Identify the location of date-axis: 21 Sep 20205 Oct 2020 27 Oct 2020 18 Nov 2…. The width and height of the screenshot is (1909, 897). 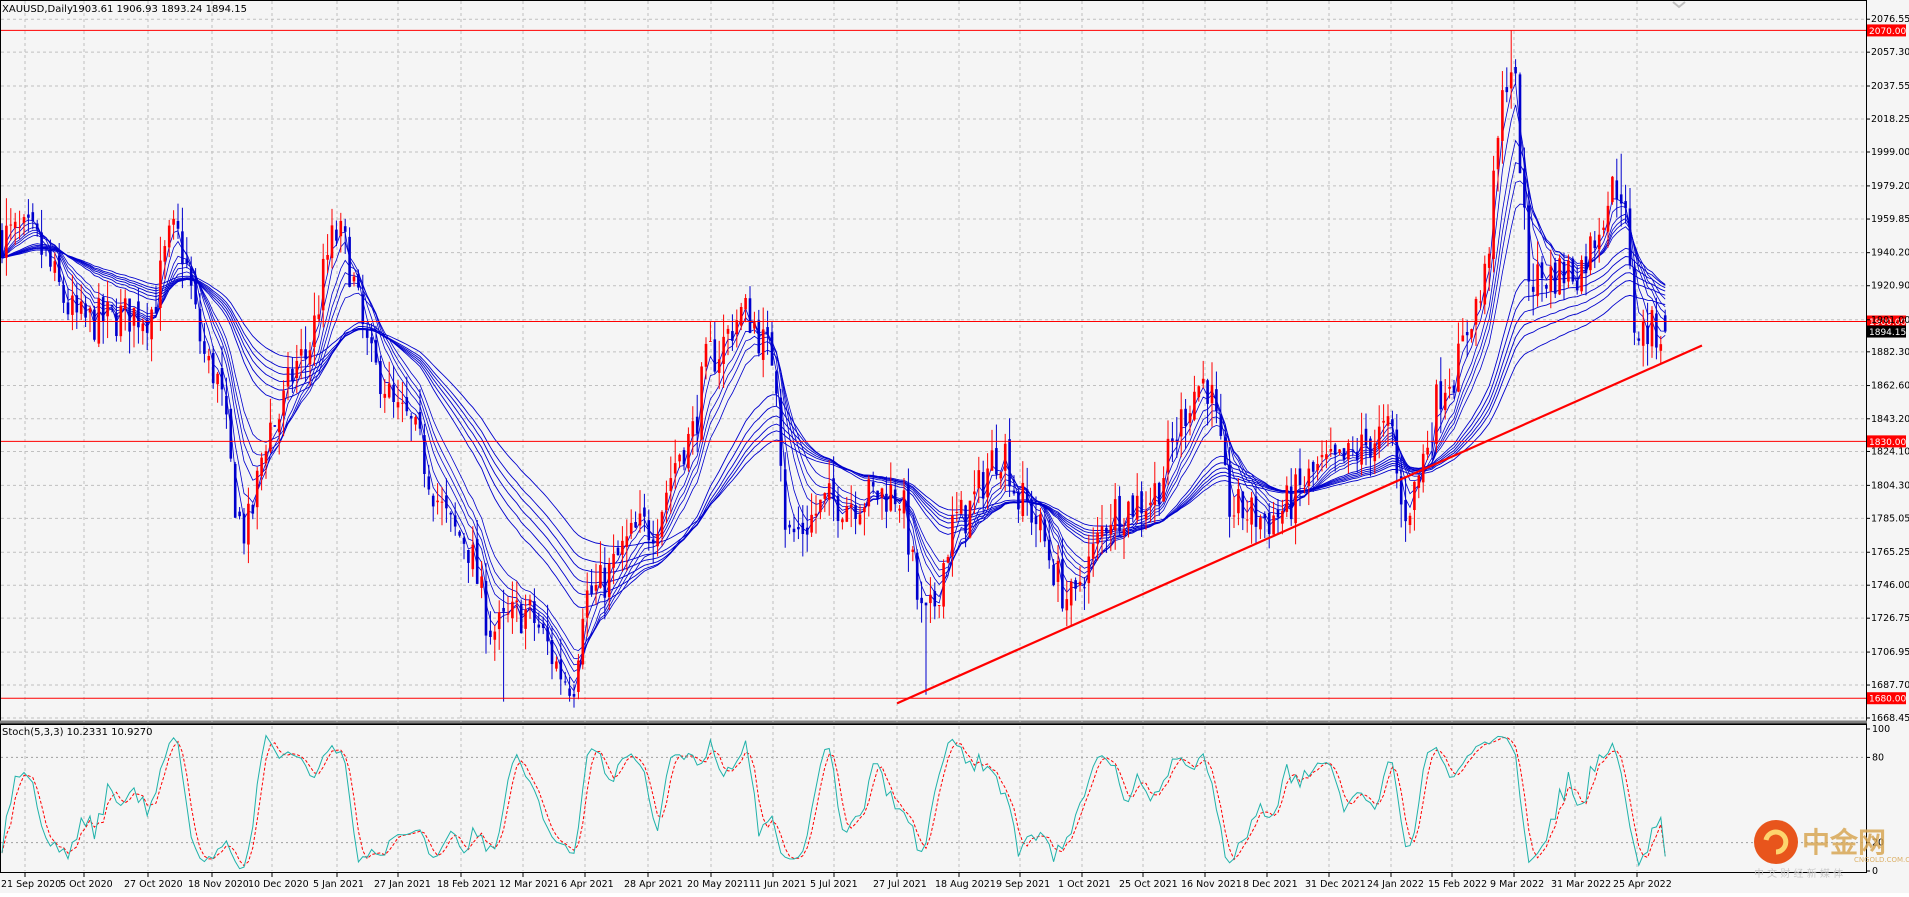
(836, 881).